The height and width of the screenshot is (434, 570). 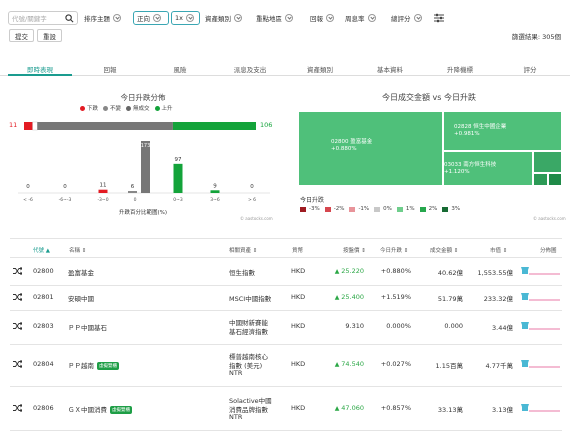 I want to click on search-input: 代號/關鍵字, so click(x=43, y=18).